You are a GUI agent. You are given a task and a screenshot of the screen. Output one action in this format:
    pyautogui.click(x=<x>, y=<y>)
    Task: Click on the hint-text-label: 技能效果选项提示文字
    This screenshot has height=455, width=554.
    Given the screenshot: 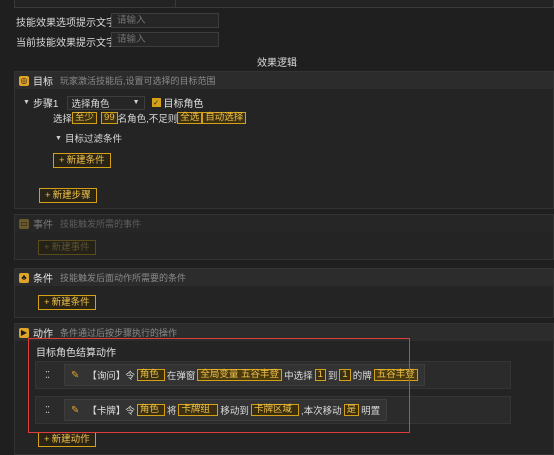 What is the action you would take?
    pyautogui.click(x=66, y=23)
    